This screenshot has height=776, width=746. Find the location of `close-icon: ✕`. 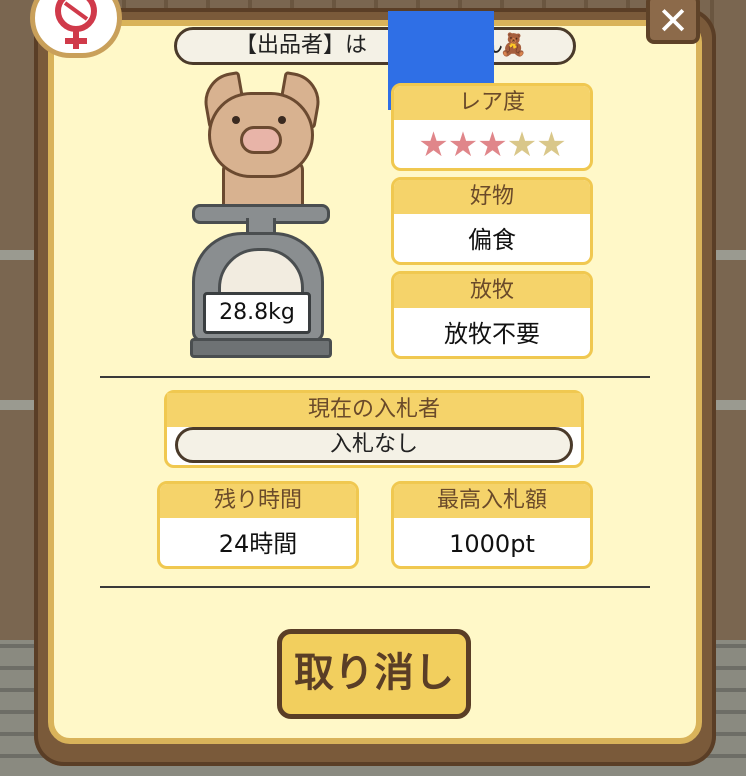

close-icon: ✕ is located at coordinates (673, 21).